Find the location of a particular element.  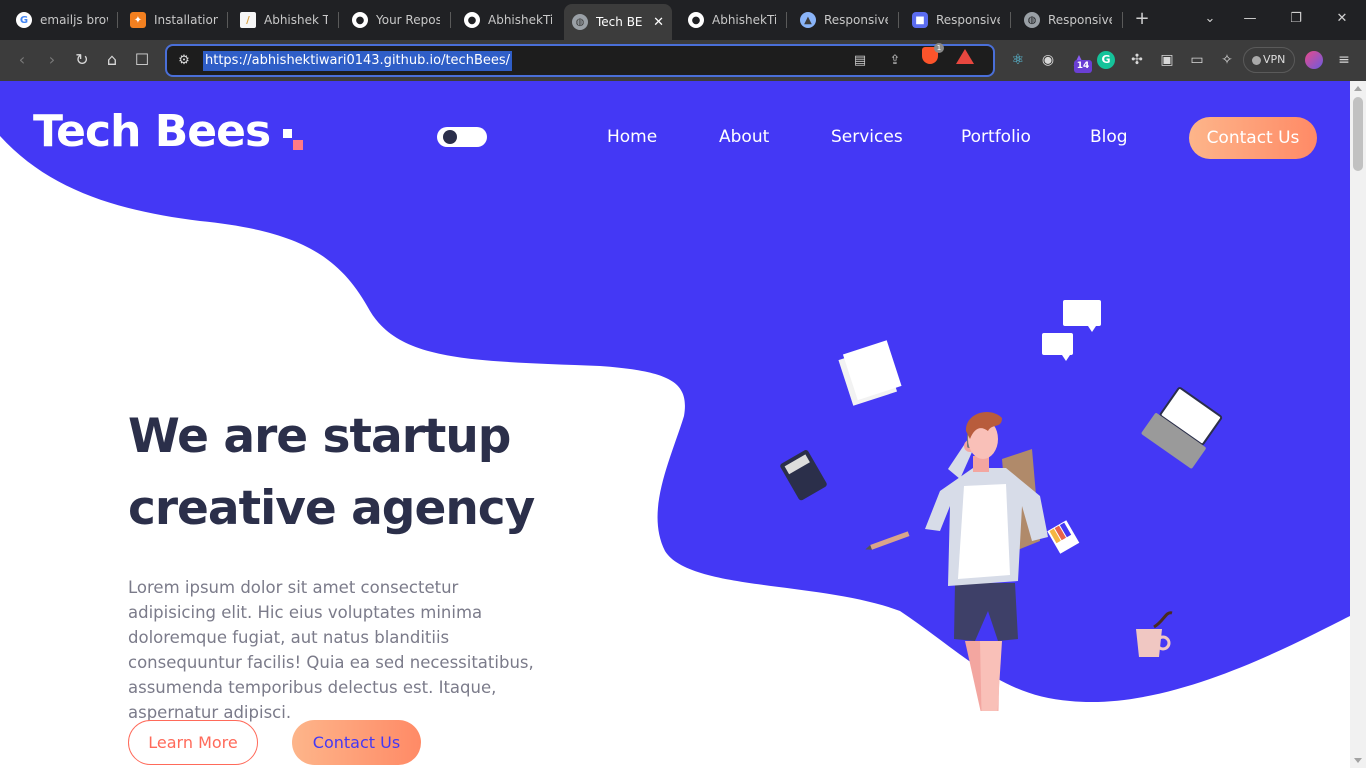

profile-avatar is located at coordinates (1314, 60).